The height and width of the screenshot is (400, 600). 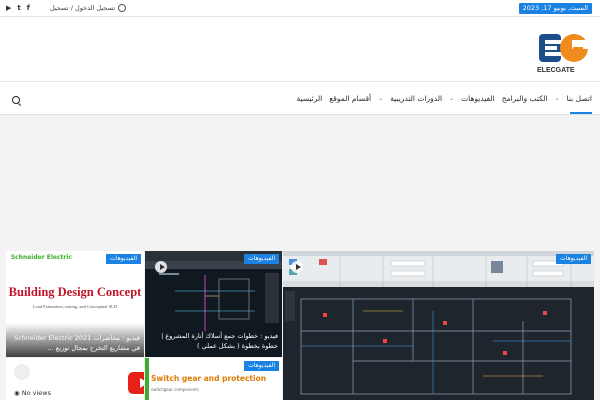 I want to click on schneider-logo: Schneider Electric, so click(x=41, y=257).